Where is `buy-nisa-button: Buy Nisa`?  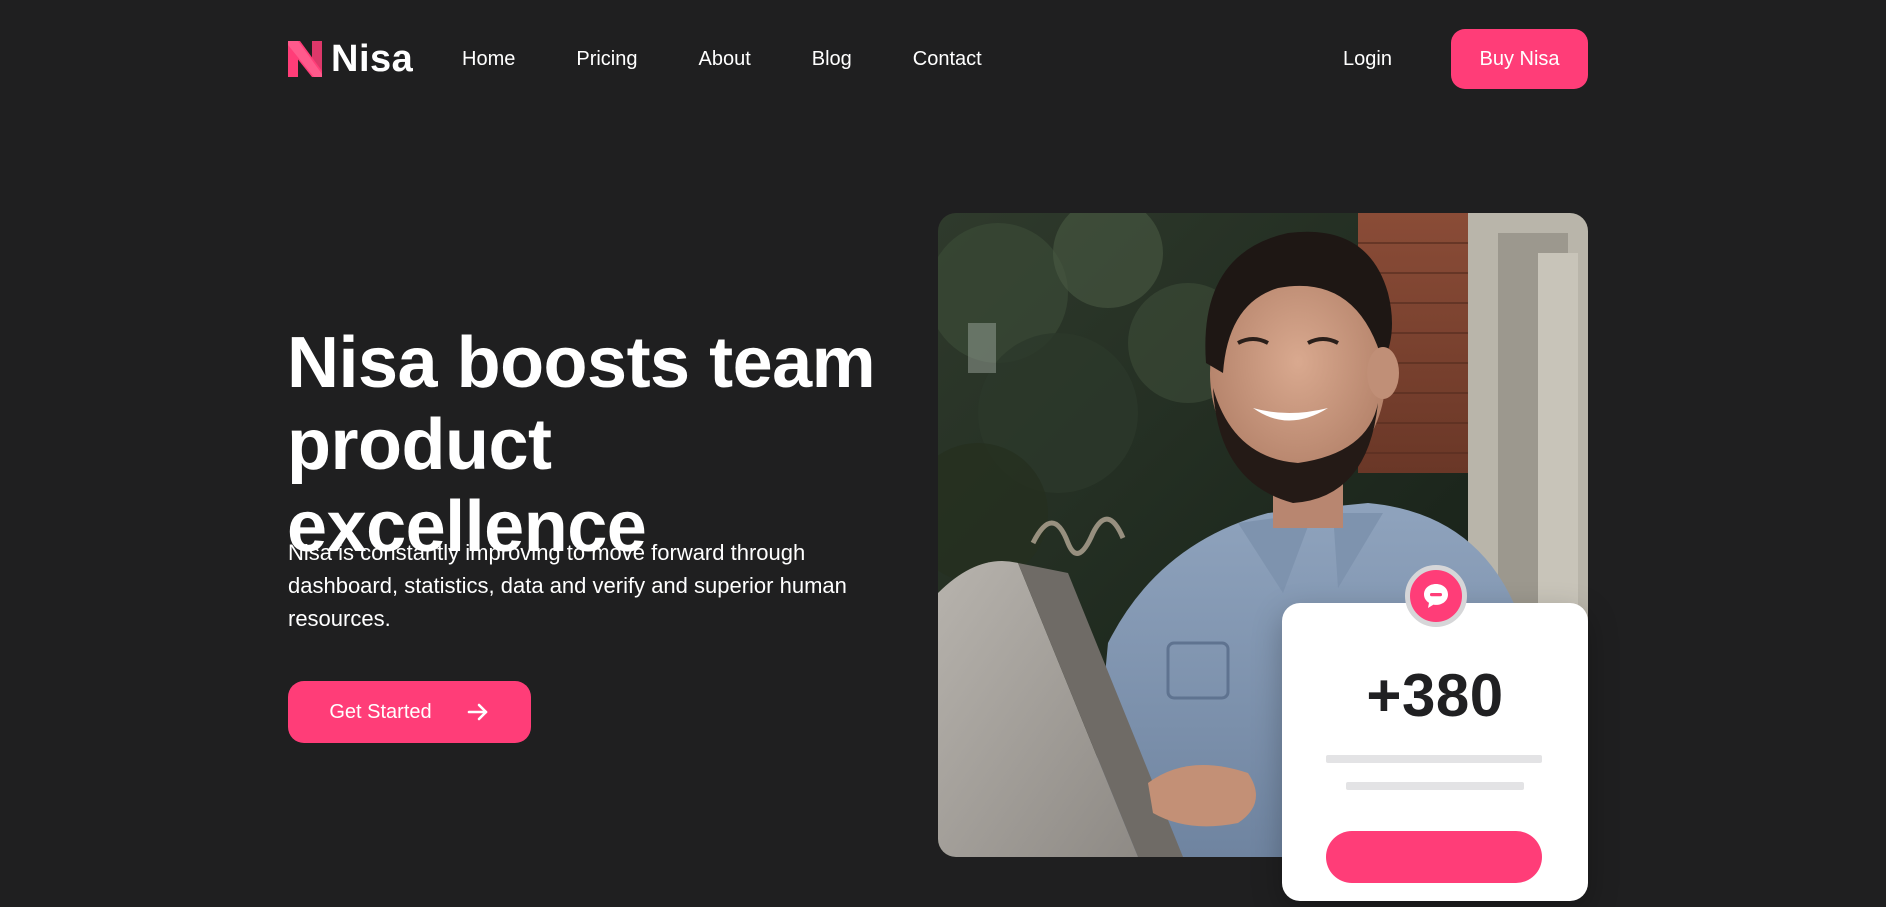 buy-nisa-button: Buy Nisa is located at coordinates (1519, 59).